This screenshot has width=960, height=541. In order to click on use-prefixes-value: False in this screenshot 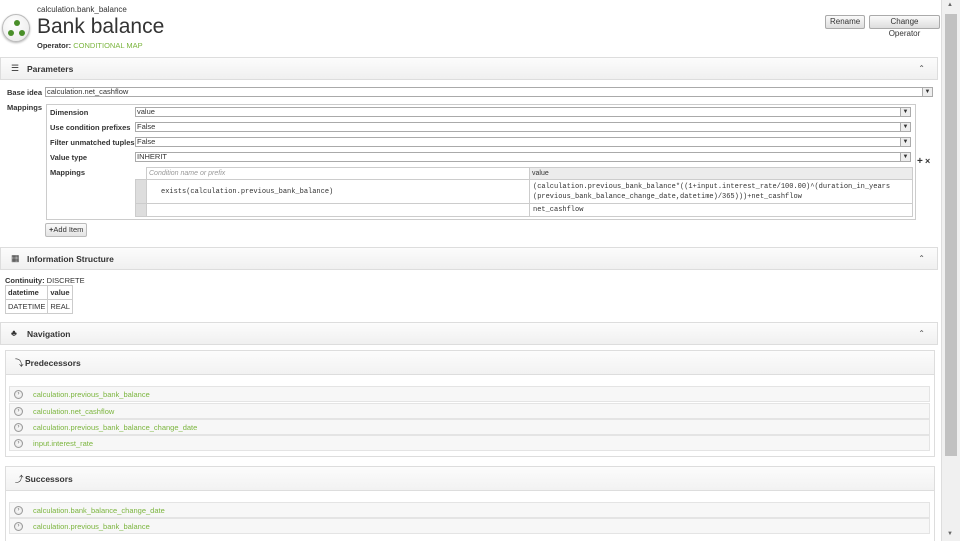, I will do `click(146, 126)`.